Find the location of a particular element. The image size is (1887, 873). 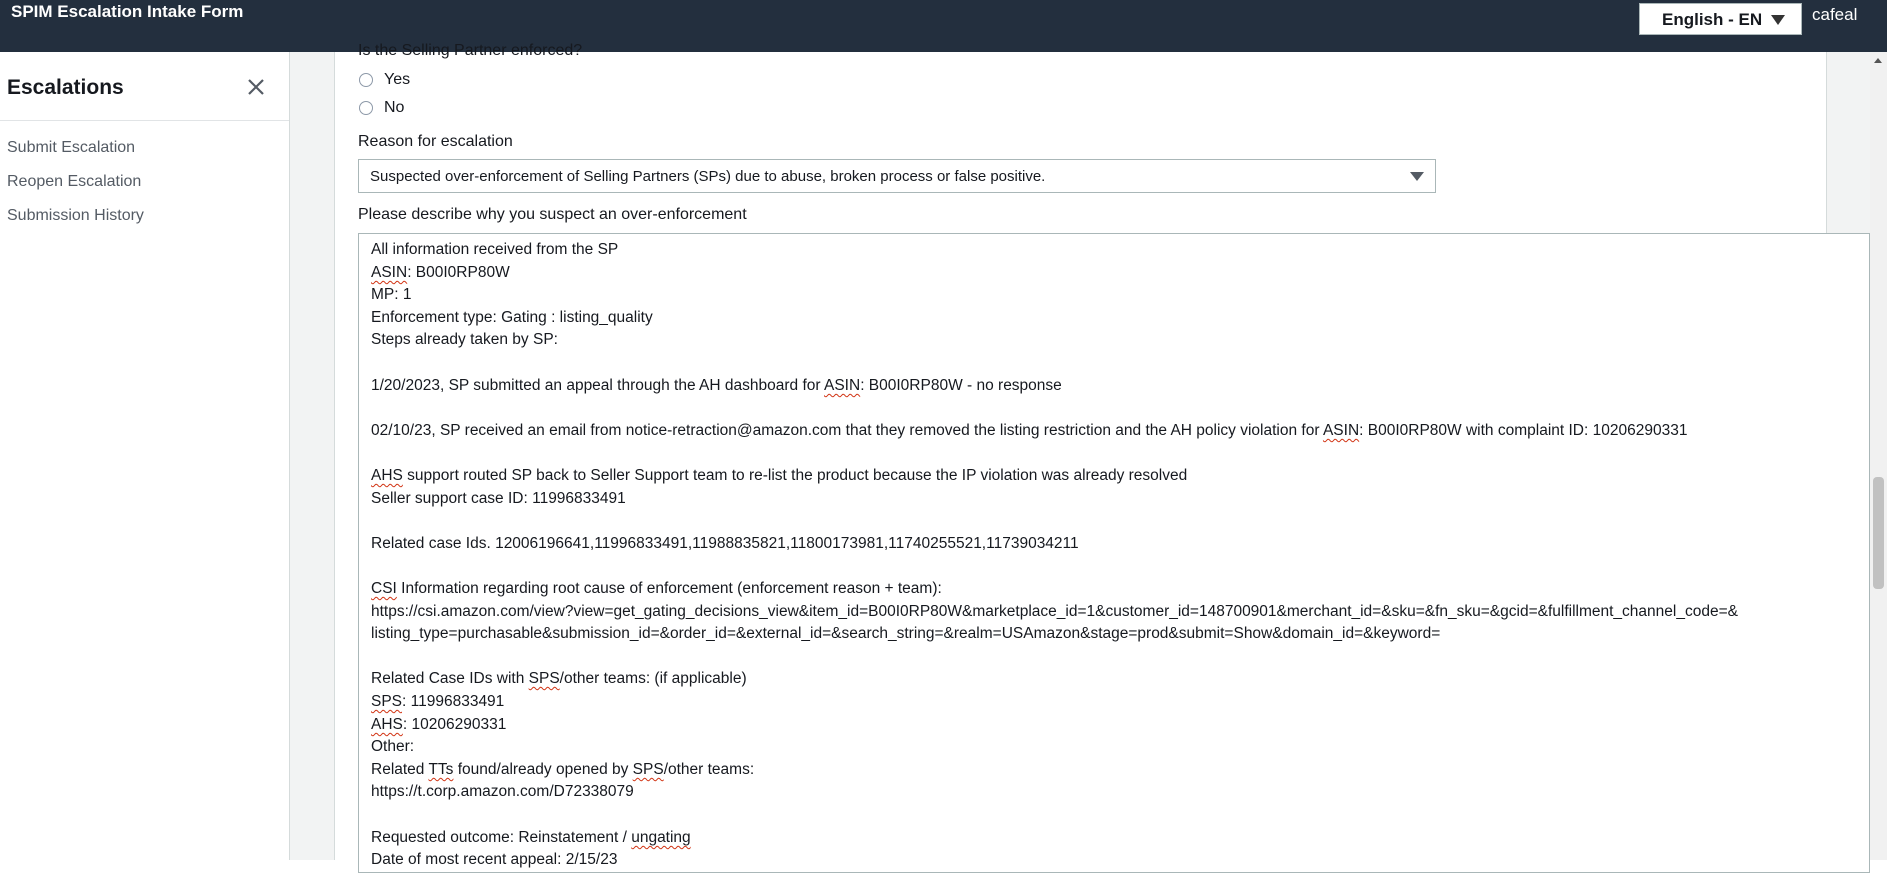

description-line: Date of most recent appeal: 2/15/23 is located at coordinates (494, 859).